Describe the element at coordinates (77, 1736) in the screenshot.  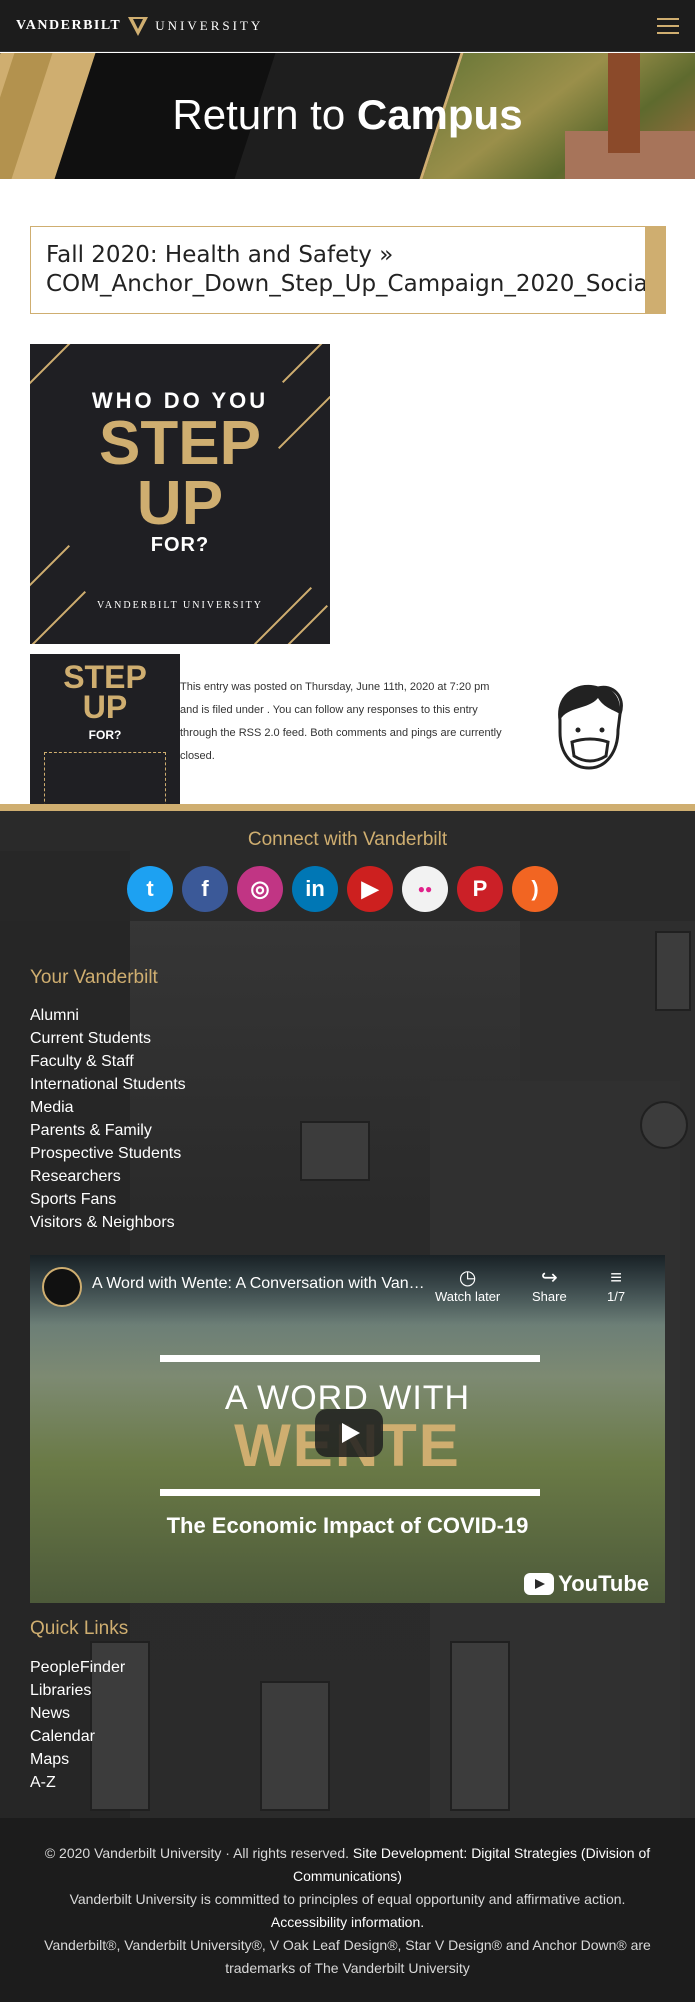
I see `footer-link: Calendar` at that location.